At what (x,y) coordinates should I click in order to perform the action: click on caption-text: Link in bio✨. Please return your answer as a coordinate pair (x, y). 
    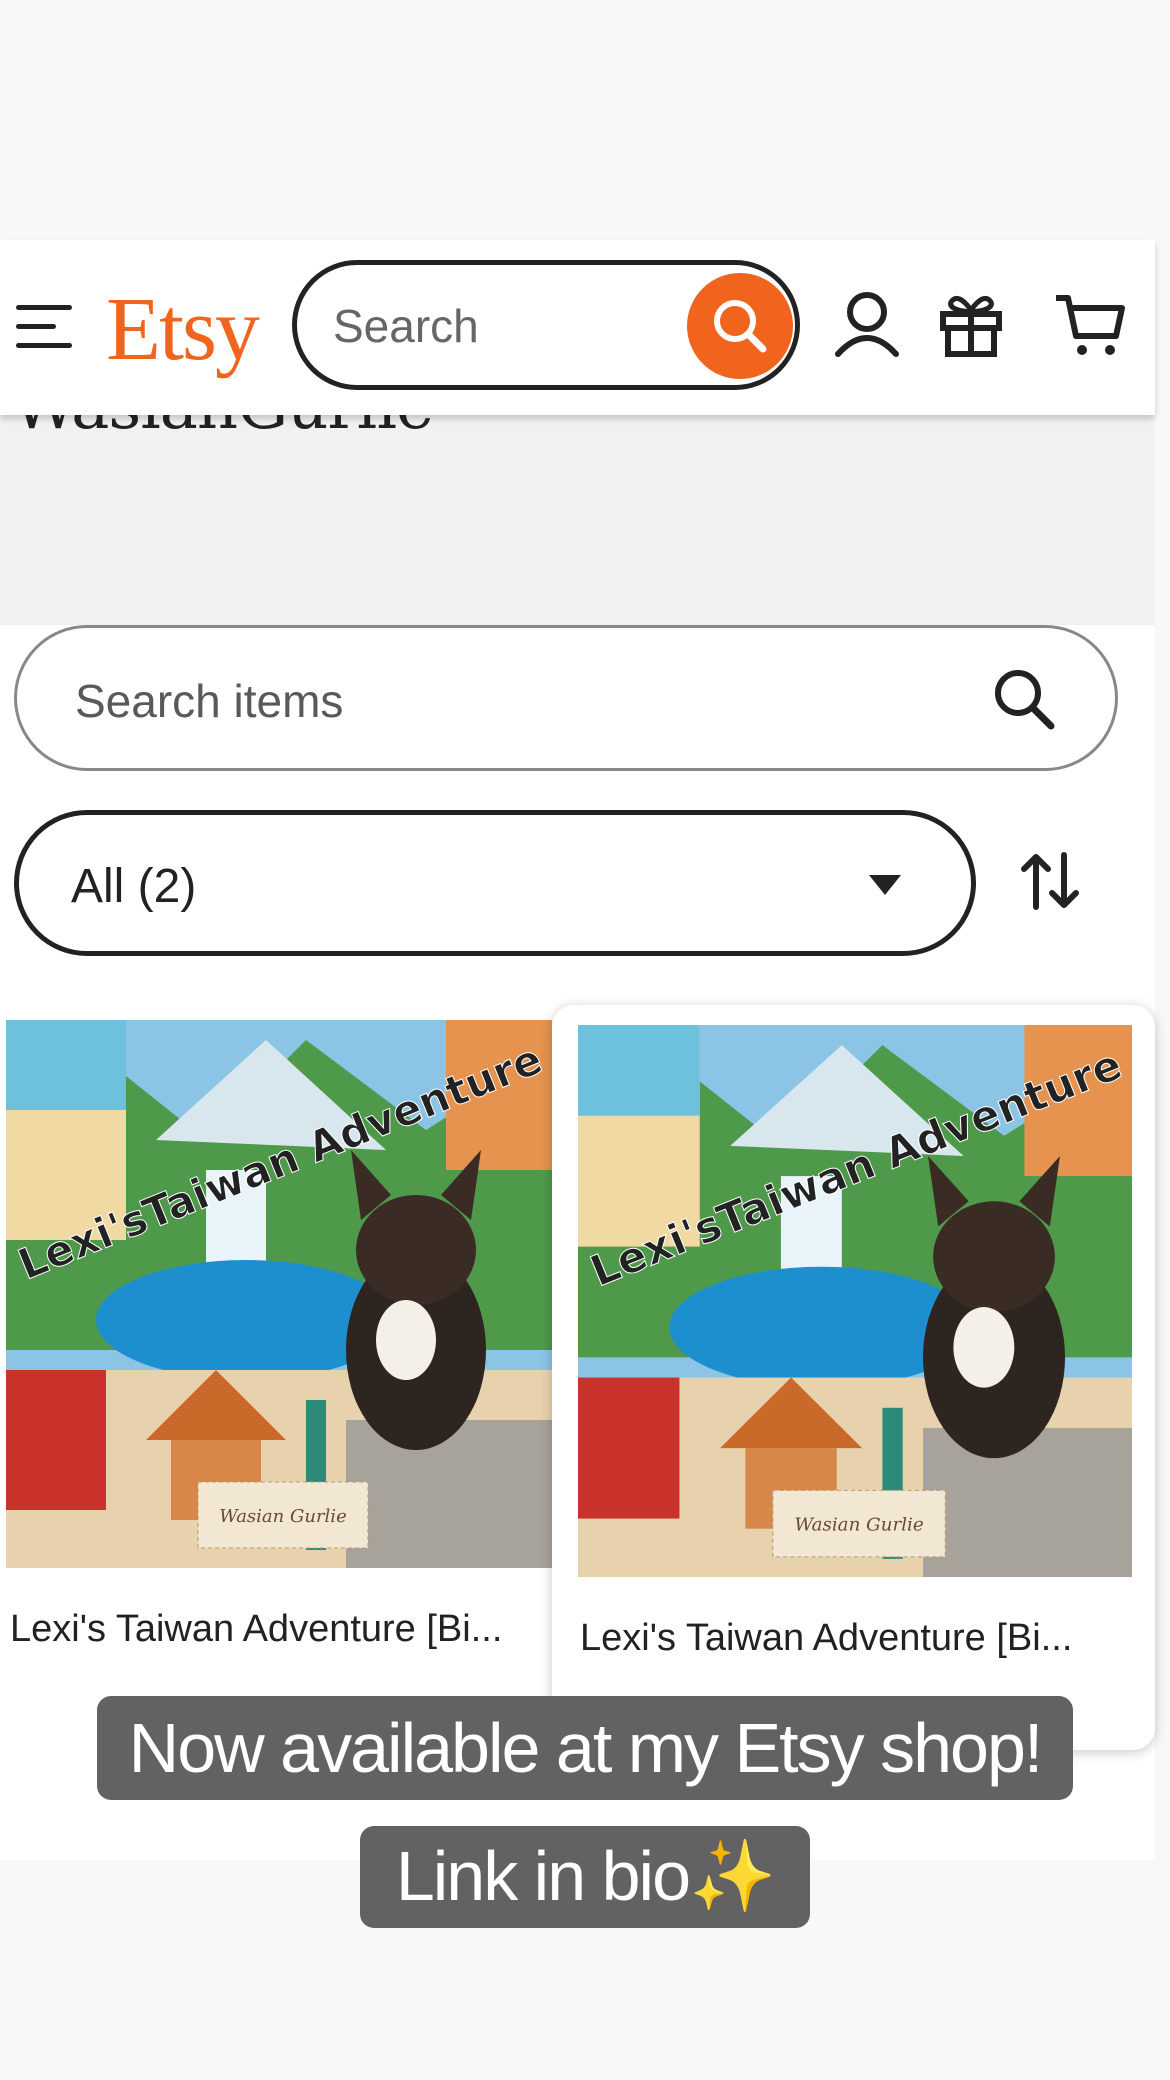
    Looking at the image, I should click on (585, 1877).